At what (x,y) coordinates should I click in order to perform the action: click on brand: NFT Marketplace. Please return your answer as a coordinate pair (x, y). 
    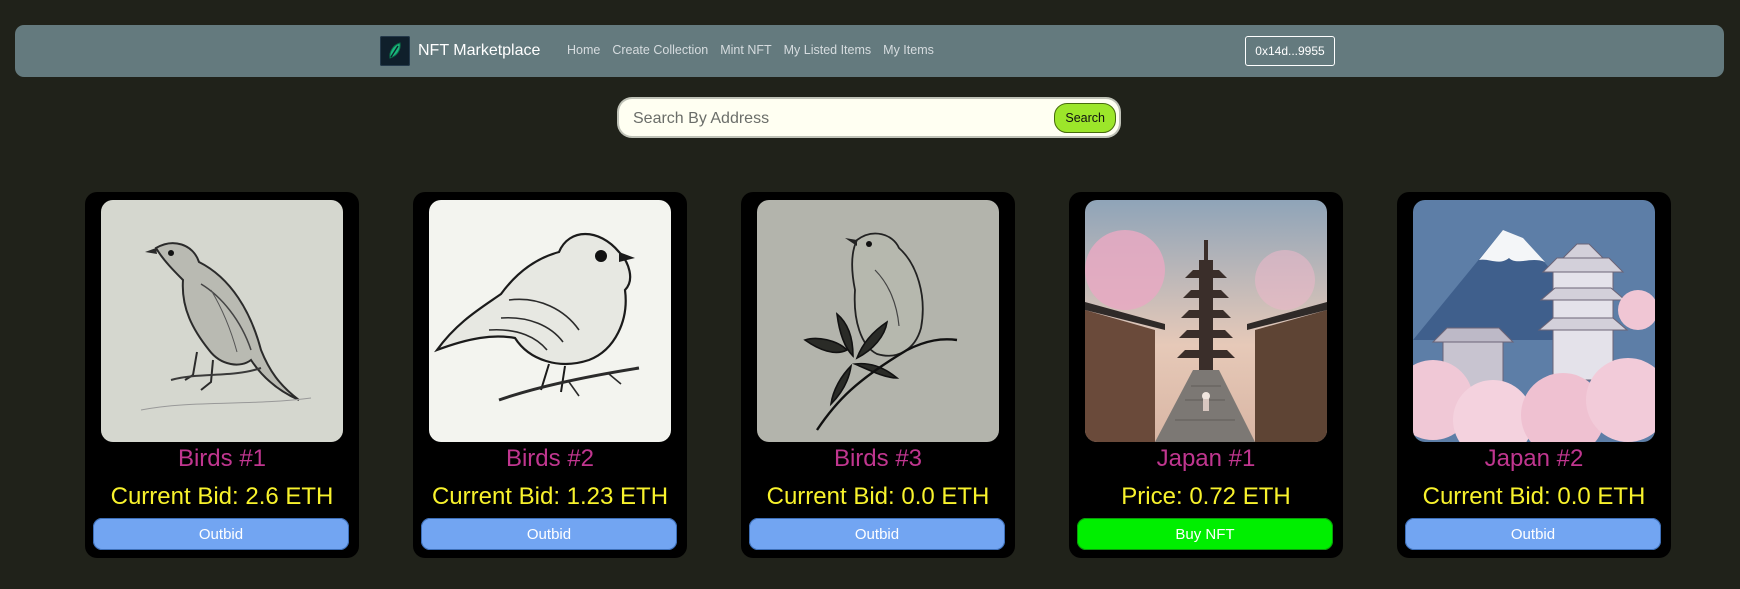
    Looking at the image, I should click on (460, 51).